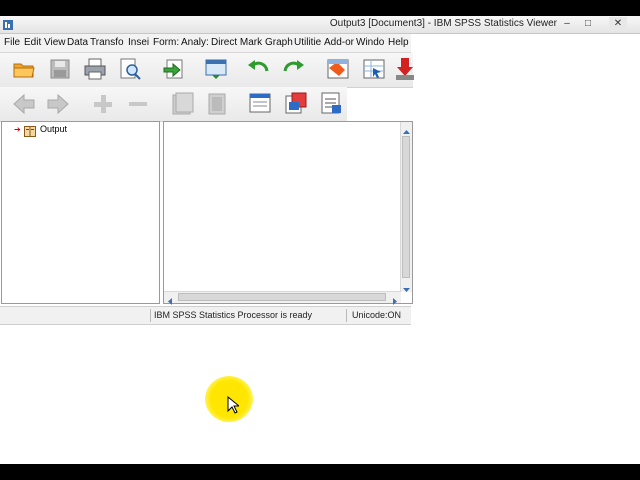 The width and height of the screenshot is (640, 480). What do you see at coordinates (12, 42) in the screenshot?
I see `menu-file: File` at bounding box center [12, 42].